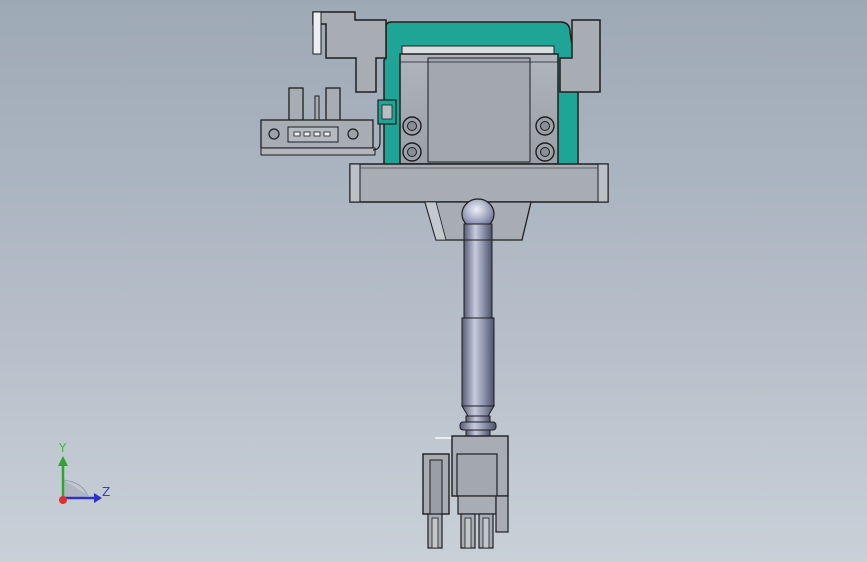  What do you see at coordinates (387, 112) in the screenshot?
I see `sensor-connector` at bounding box center [387, 112].